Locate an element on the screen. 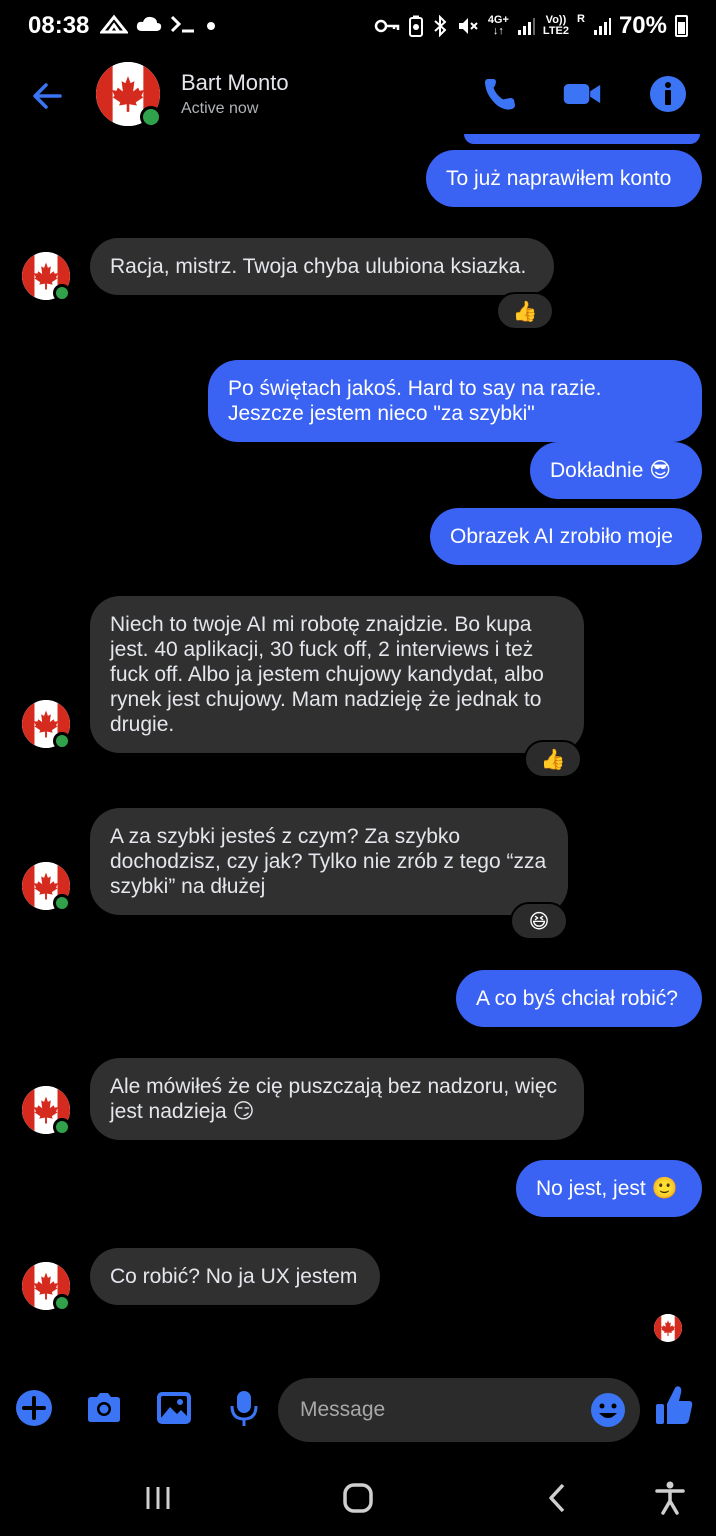 Image resolution: width=716 pixels, height=1536 pixels. plus-circle-icon is located at coordinates (34, 1408).